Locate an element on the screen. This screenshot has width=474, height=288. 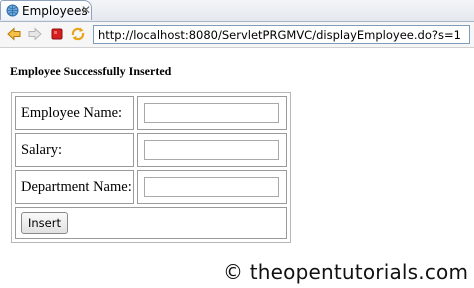
department-name-input is located at coordinates (211, 187).